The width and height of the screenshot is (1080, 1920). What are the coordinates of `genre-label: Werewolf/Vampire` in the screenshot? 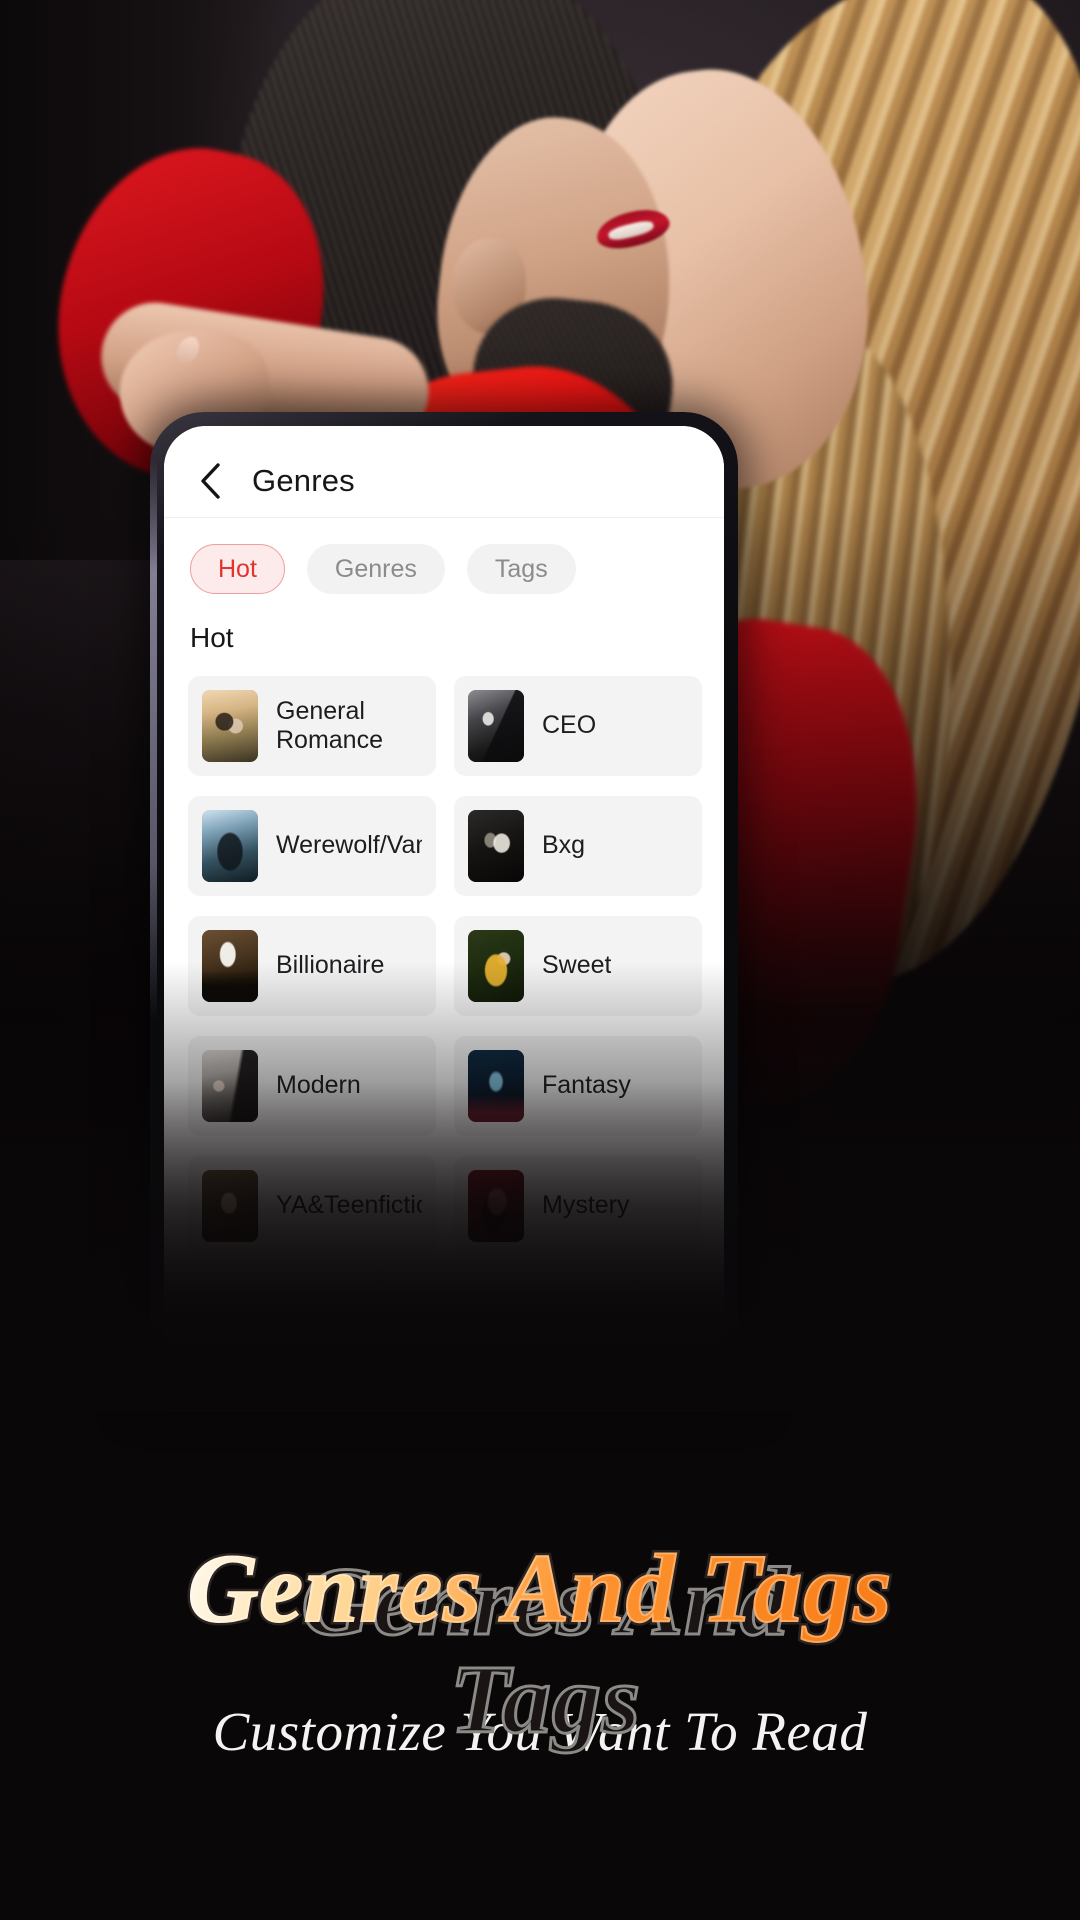 It's located at (349, 845).